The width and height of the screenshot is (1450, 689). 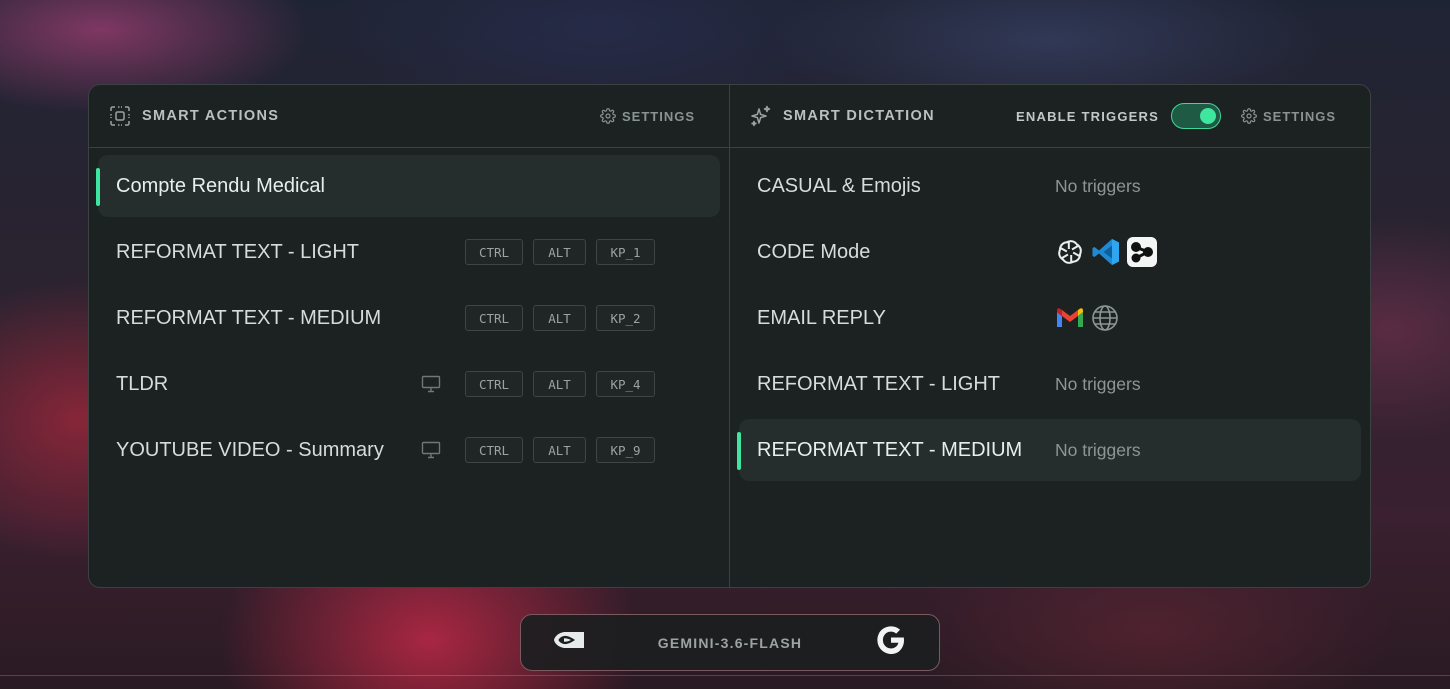 I want to click on list-item: CASUAL & Emojis No triggers, so click(x=1050, y=186).